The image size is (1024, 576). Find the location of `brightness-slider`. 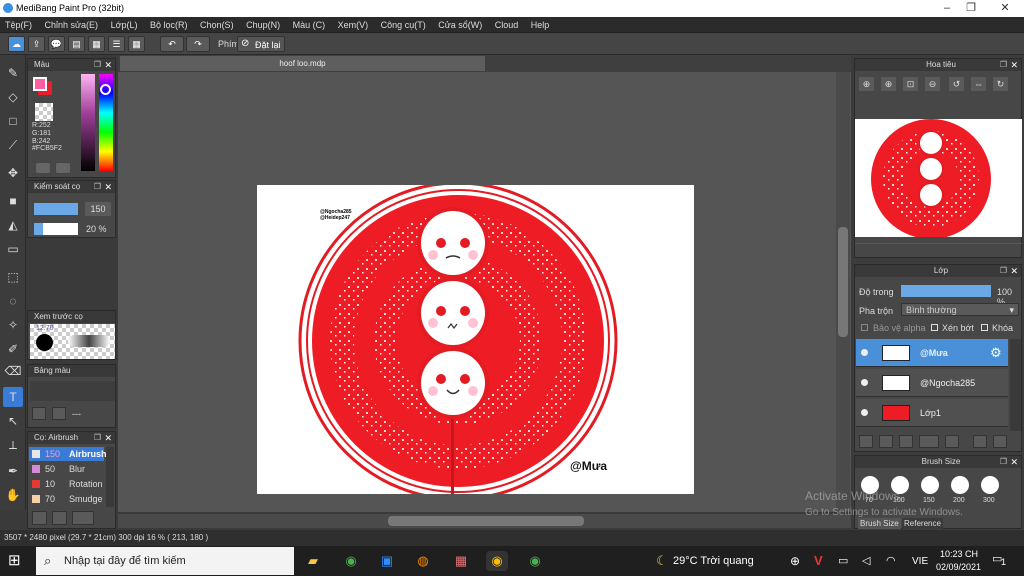

brightness-slider is located at coordinates (88, 122).